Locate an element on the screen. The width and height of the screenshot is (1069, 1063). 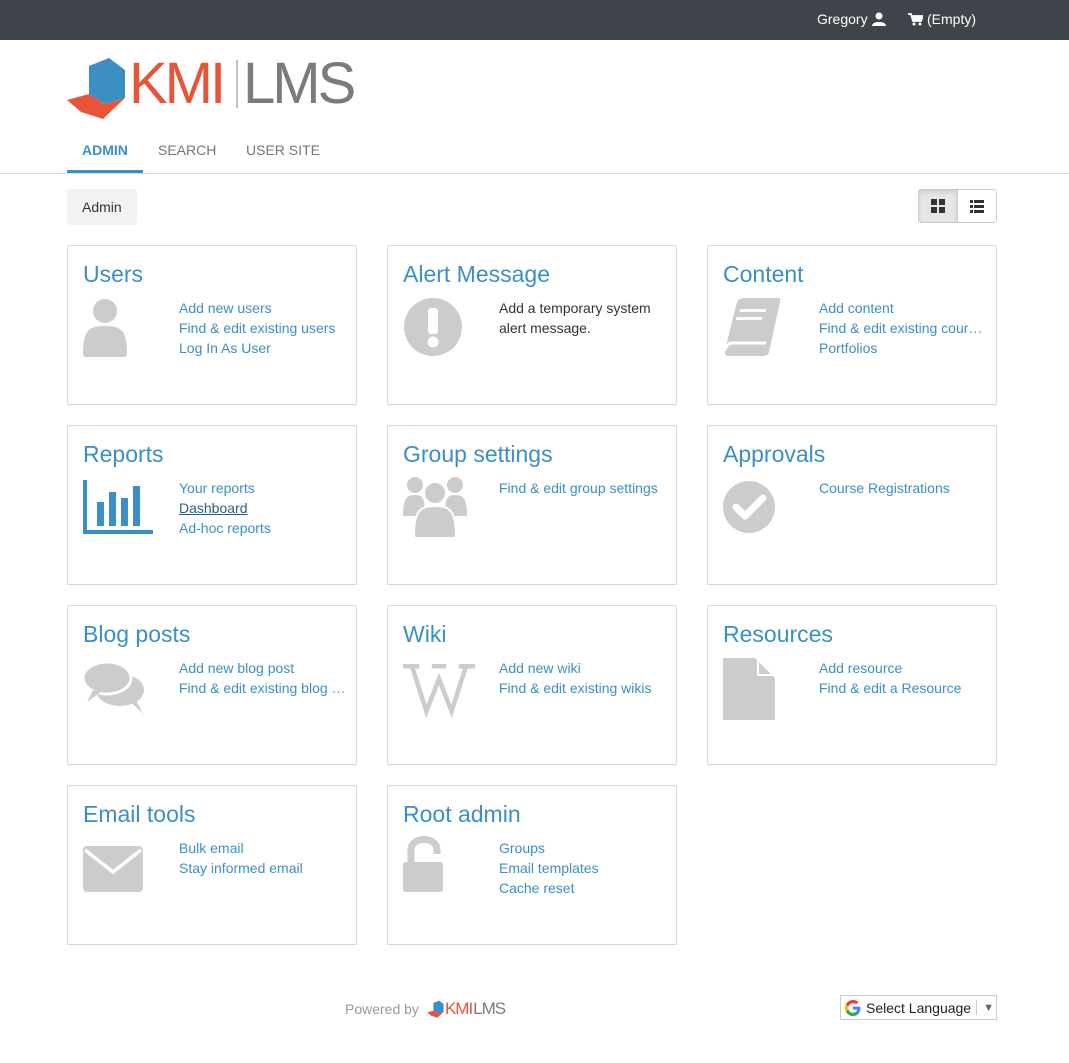
logo-lms-text: LMS is located at coordinates (299, 83).